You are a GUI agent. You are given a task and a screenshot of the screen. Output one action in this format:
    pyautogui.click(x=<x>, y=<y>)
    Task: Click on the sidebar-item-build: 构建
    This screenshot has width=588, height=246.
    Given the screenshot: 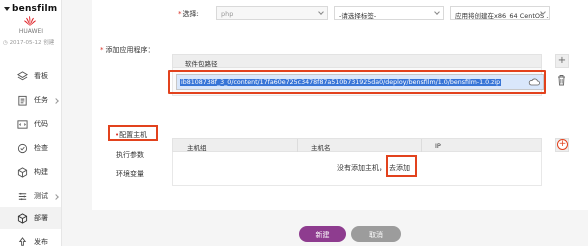 What is the action you would take?
    pyautogui.click(x=30, y=172)
    